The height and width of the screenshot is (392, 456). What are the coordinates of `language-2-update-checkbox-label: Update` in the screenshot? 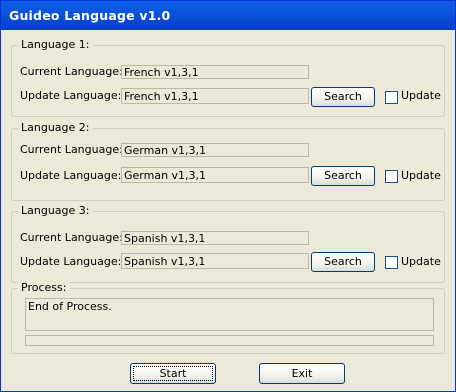 It's located at (421, 176).